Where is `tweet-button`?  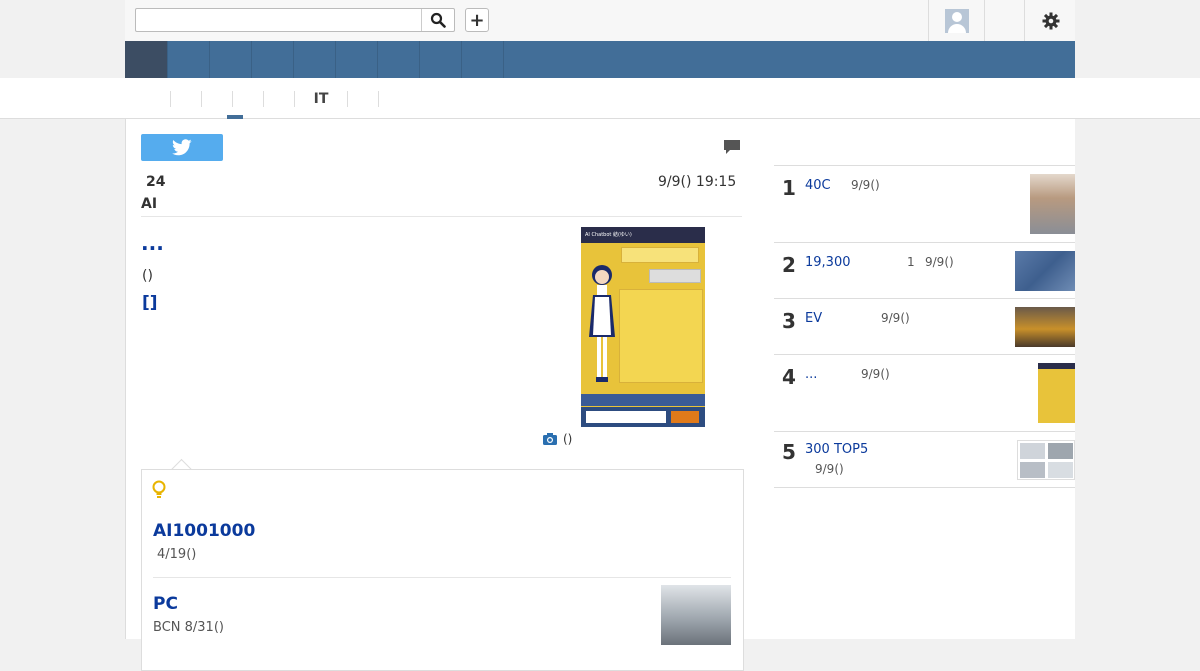
tweet-button is located at coordinates (182, 147).